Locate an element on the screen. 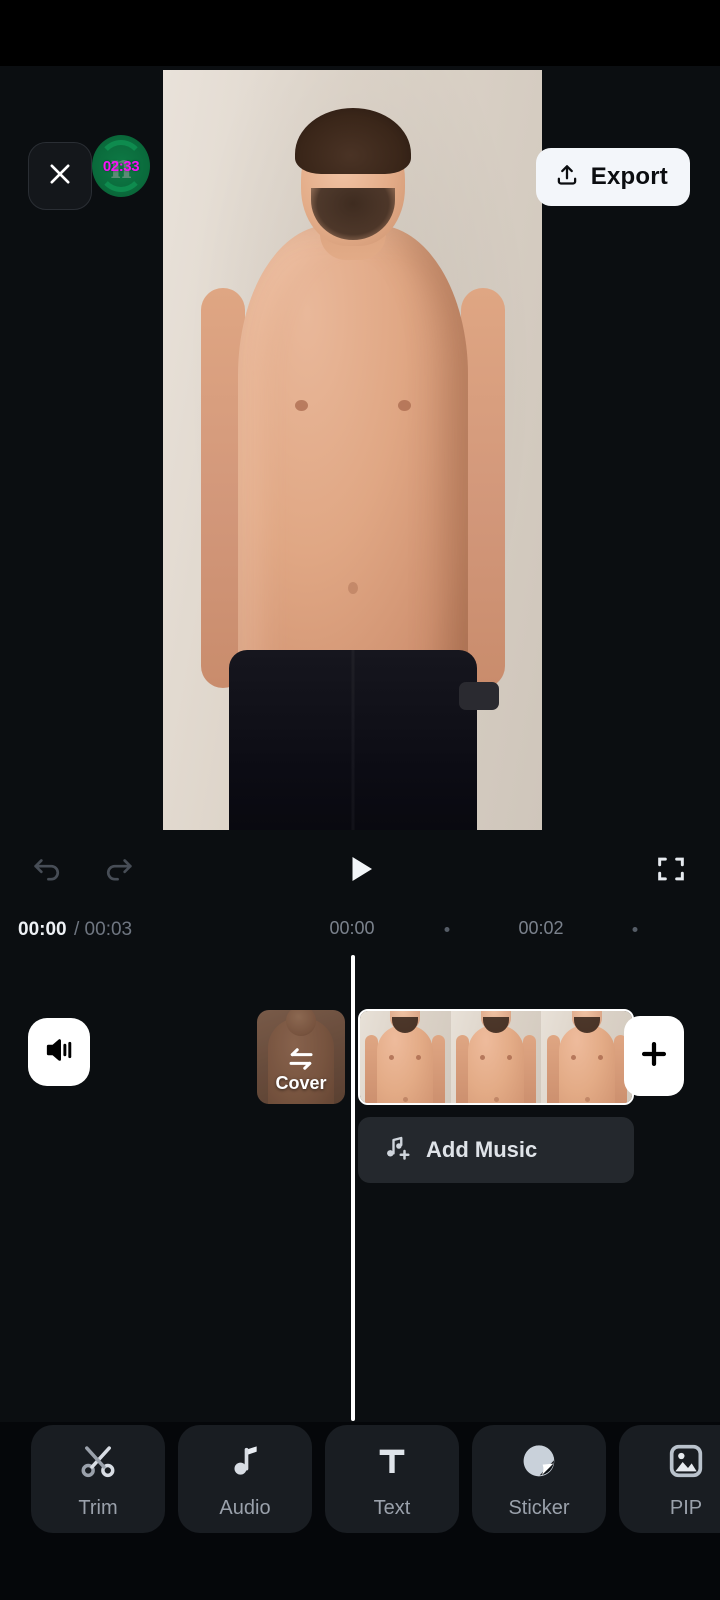 This screenshot has height=1600, width=720. tool-trim: Trim is located at coordinates (98, 1479).